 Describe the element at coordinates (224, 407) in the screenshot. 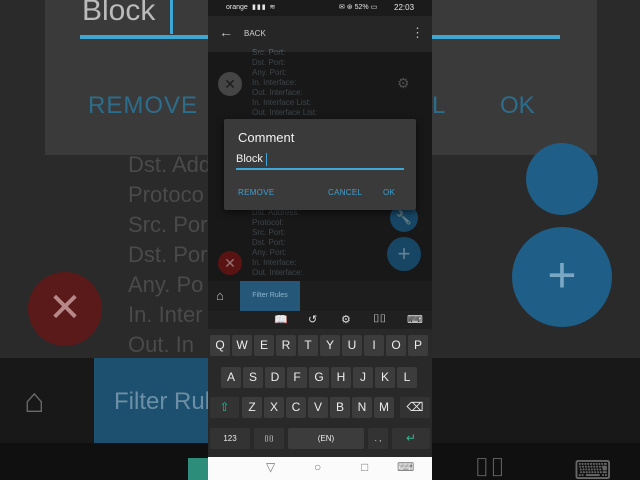

I see `shift-key-icon: ⇧` at that location.